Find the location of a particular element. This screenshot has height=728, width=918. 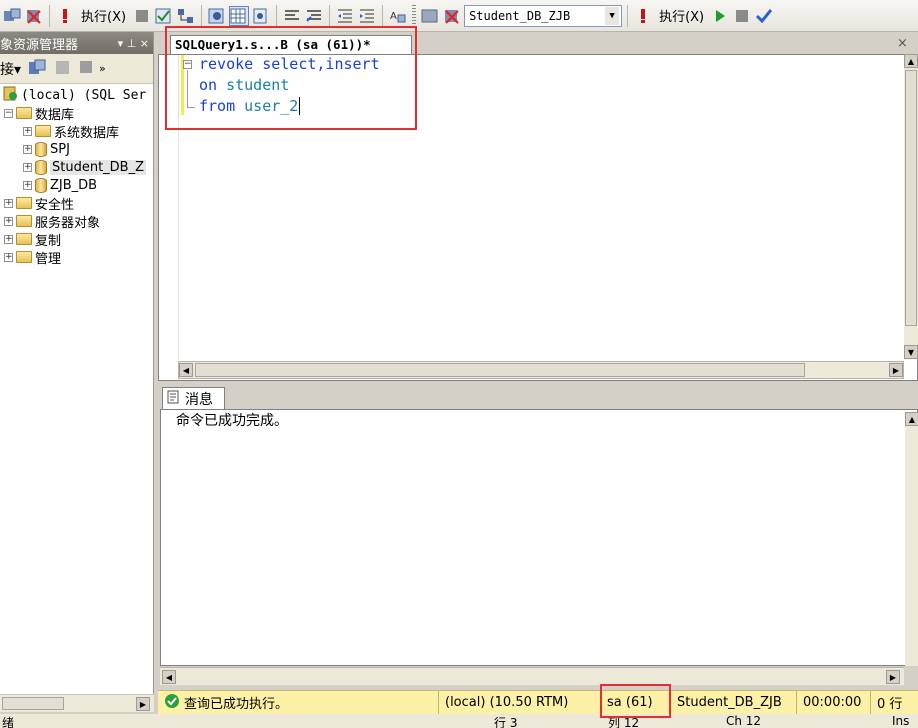

tree-node: + SPJ is located at coordinates (46, 149).